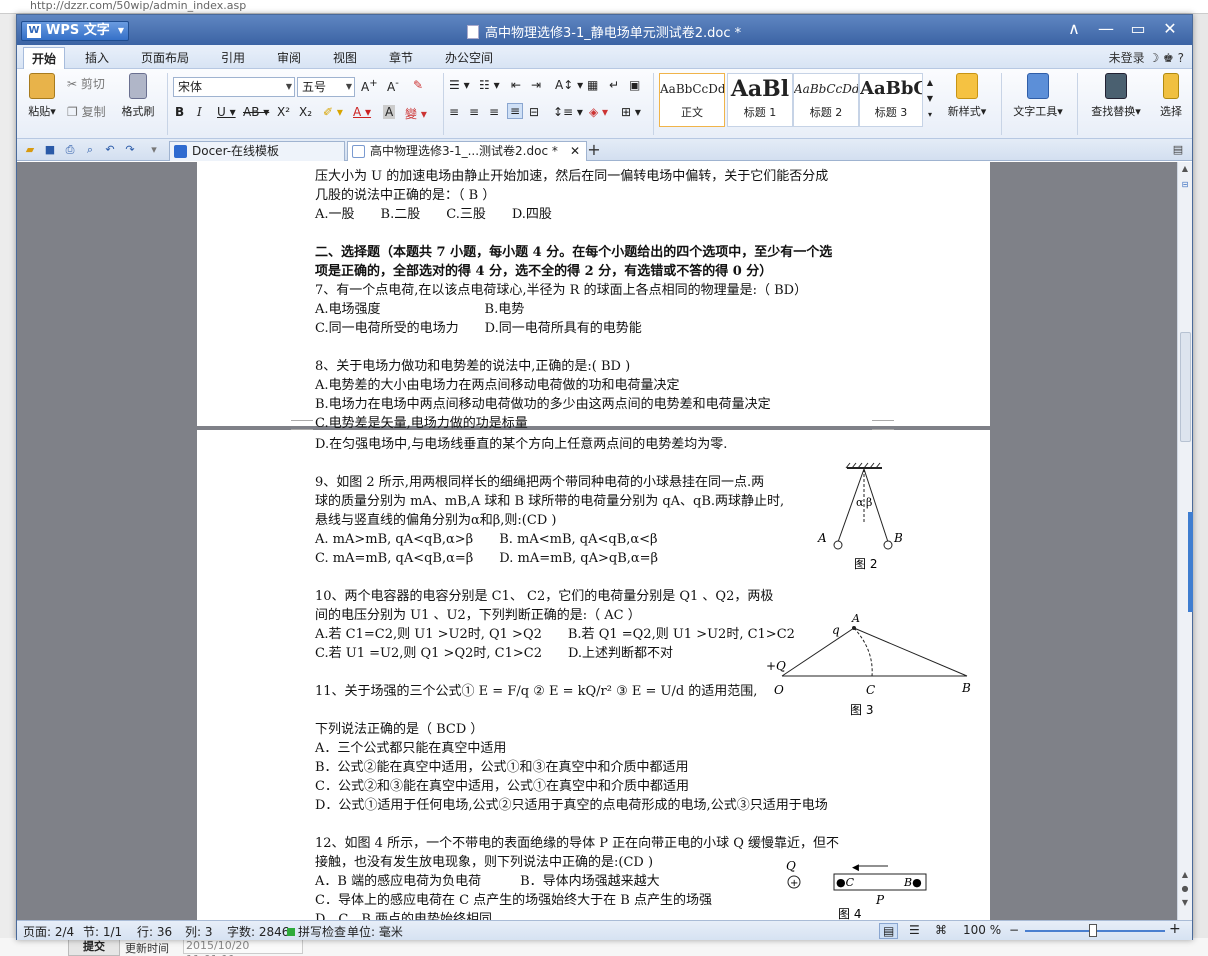 This screenshot has height=956, width=1208. Describe the element at coordinates (1168, 58) in the screenshot. I see `shirt-icon: ♚` at that location.